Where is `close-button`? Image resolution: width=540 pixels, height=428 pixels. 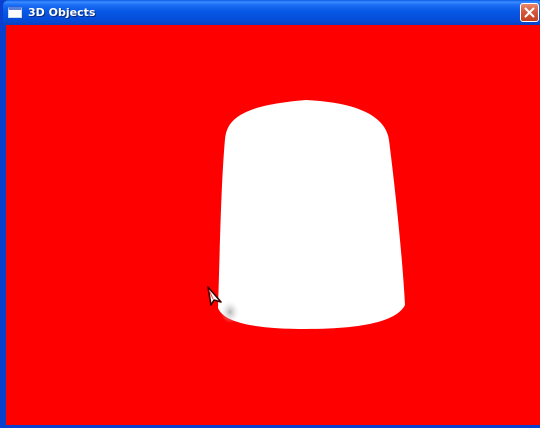 close-button is located at coordinates (529, 12).